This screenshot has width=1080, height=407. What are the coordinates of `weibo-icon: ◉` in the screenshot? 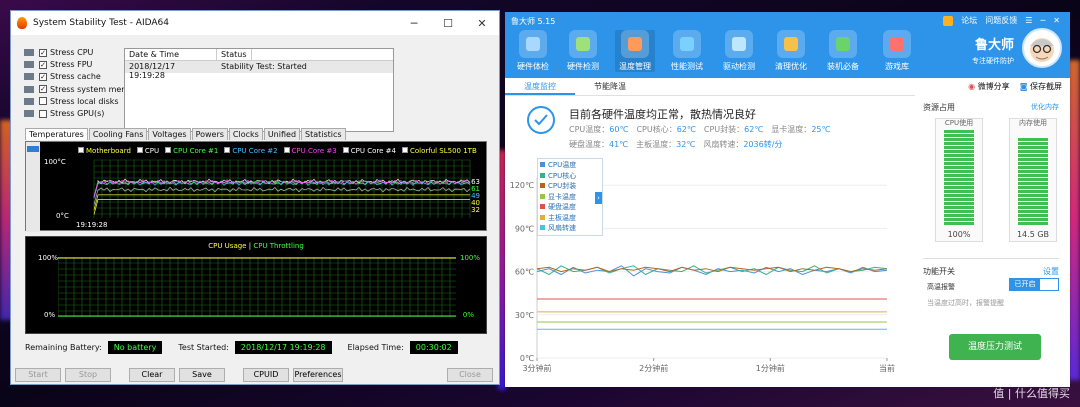 It's located at (972, 86).